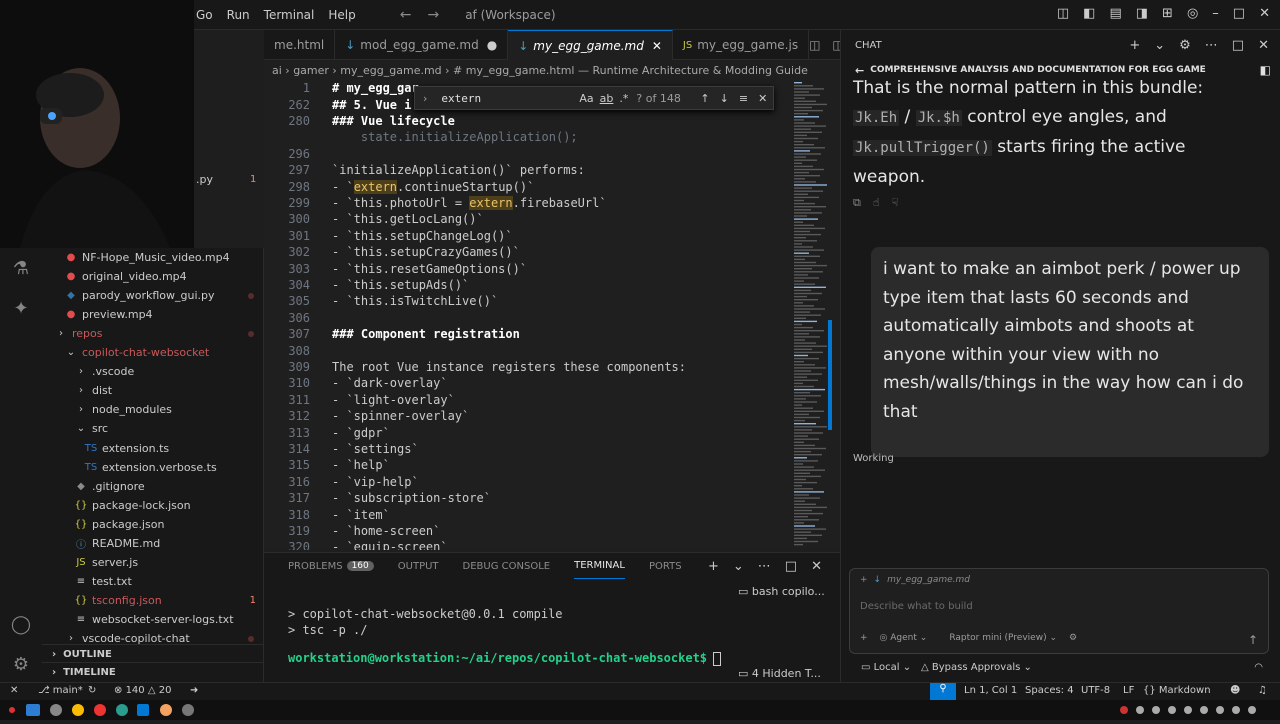 The image size is (1280, 724). What do you see at coordinates (943, 691) in the screenshot?
I see `zoom-icon: ⚲` at bounding box center [943, 691].